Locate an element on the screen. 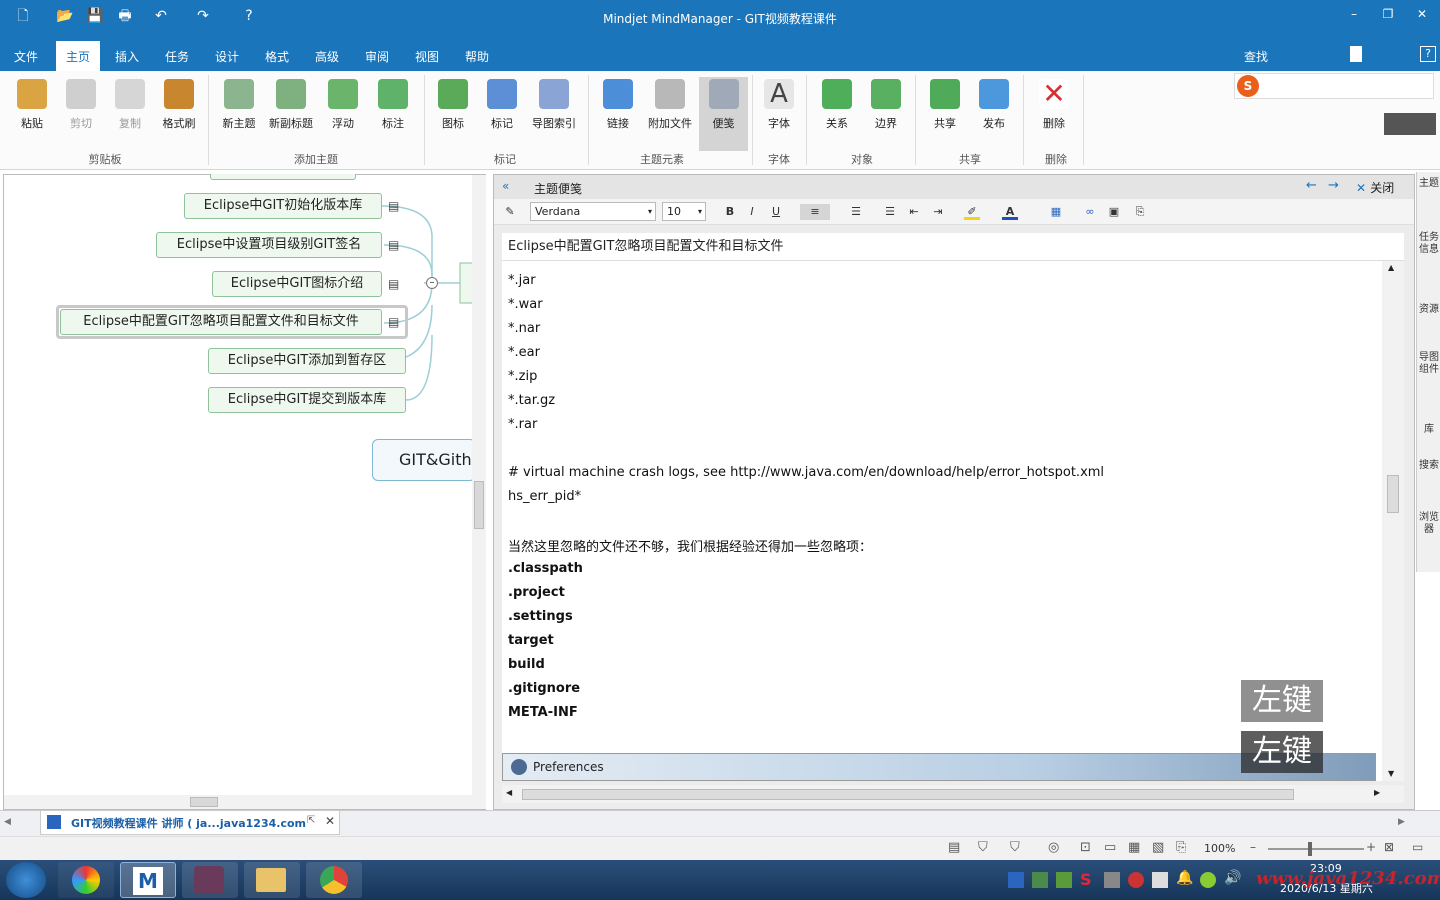  zoom-slider-thumb is located at coordinates (1310, 849).